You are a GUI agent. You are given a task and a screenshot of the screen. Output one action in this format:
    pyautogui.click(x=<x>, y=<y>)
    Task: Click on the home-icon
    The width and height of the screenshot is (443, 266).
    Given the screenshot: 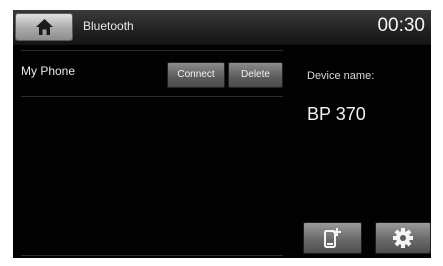 What is the action you would take?
    pyautogui.click(x=44, y=27)
    